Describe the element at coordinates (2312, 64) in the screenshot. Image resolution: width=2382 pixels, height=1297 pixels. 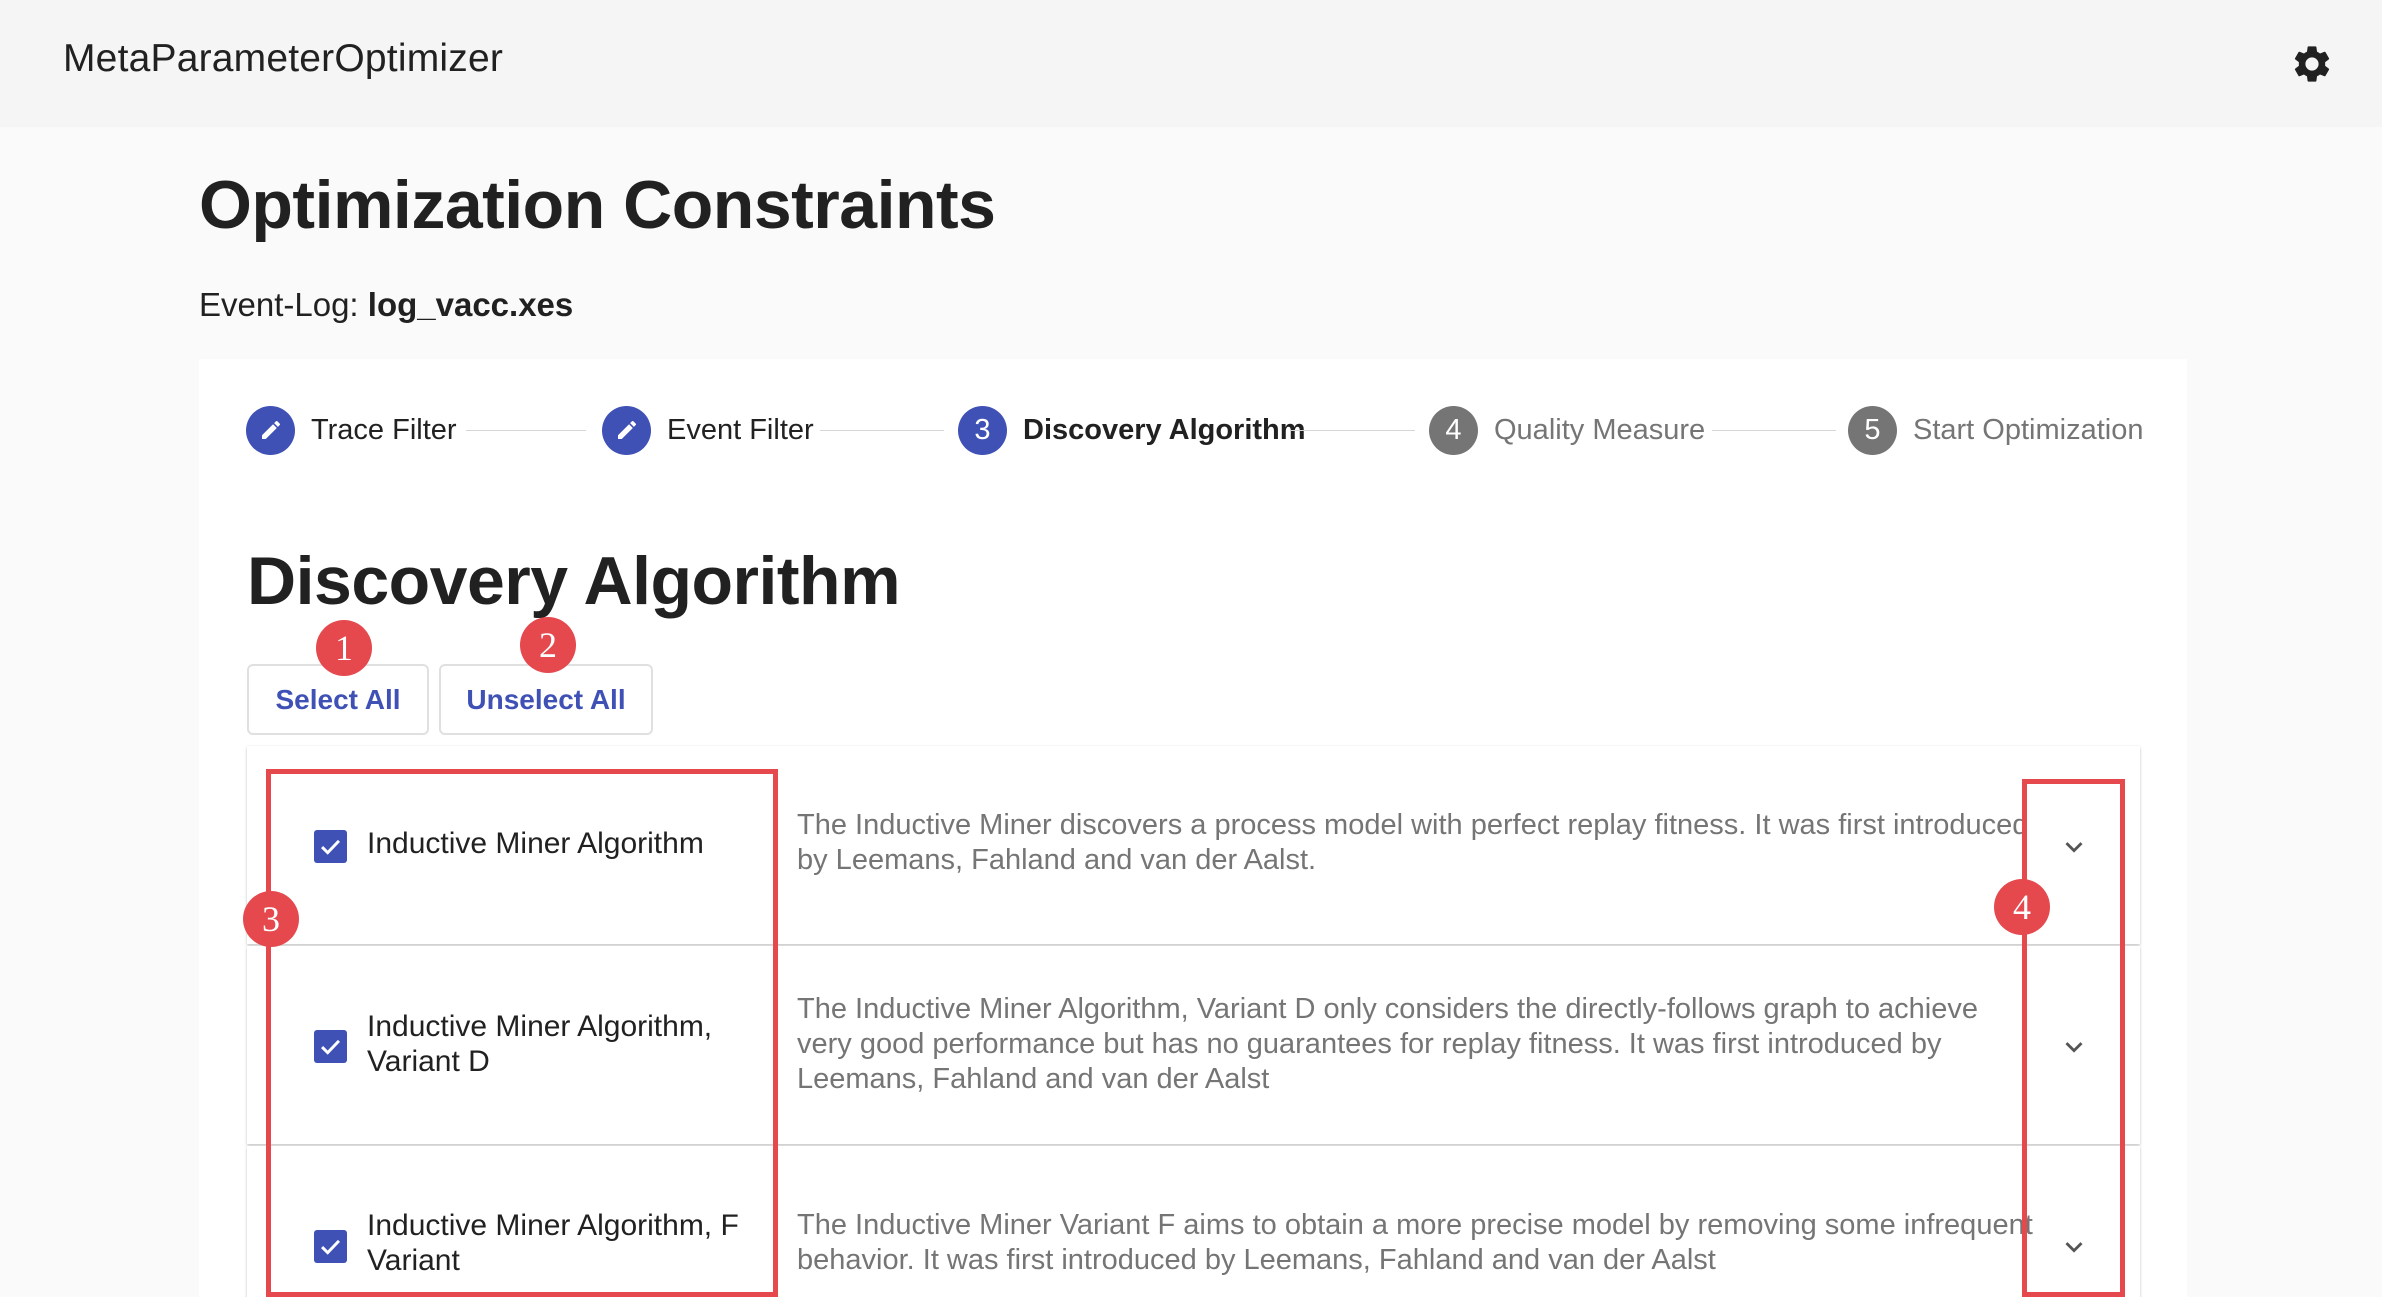
I see `gear-icon` at that location.